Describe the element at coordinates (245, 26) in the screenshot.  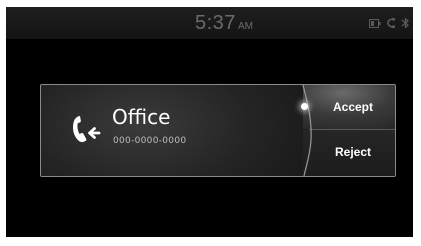
I see `clock-am-pm: AM` at that location.